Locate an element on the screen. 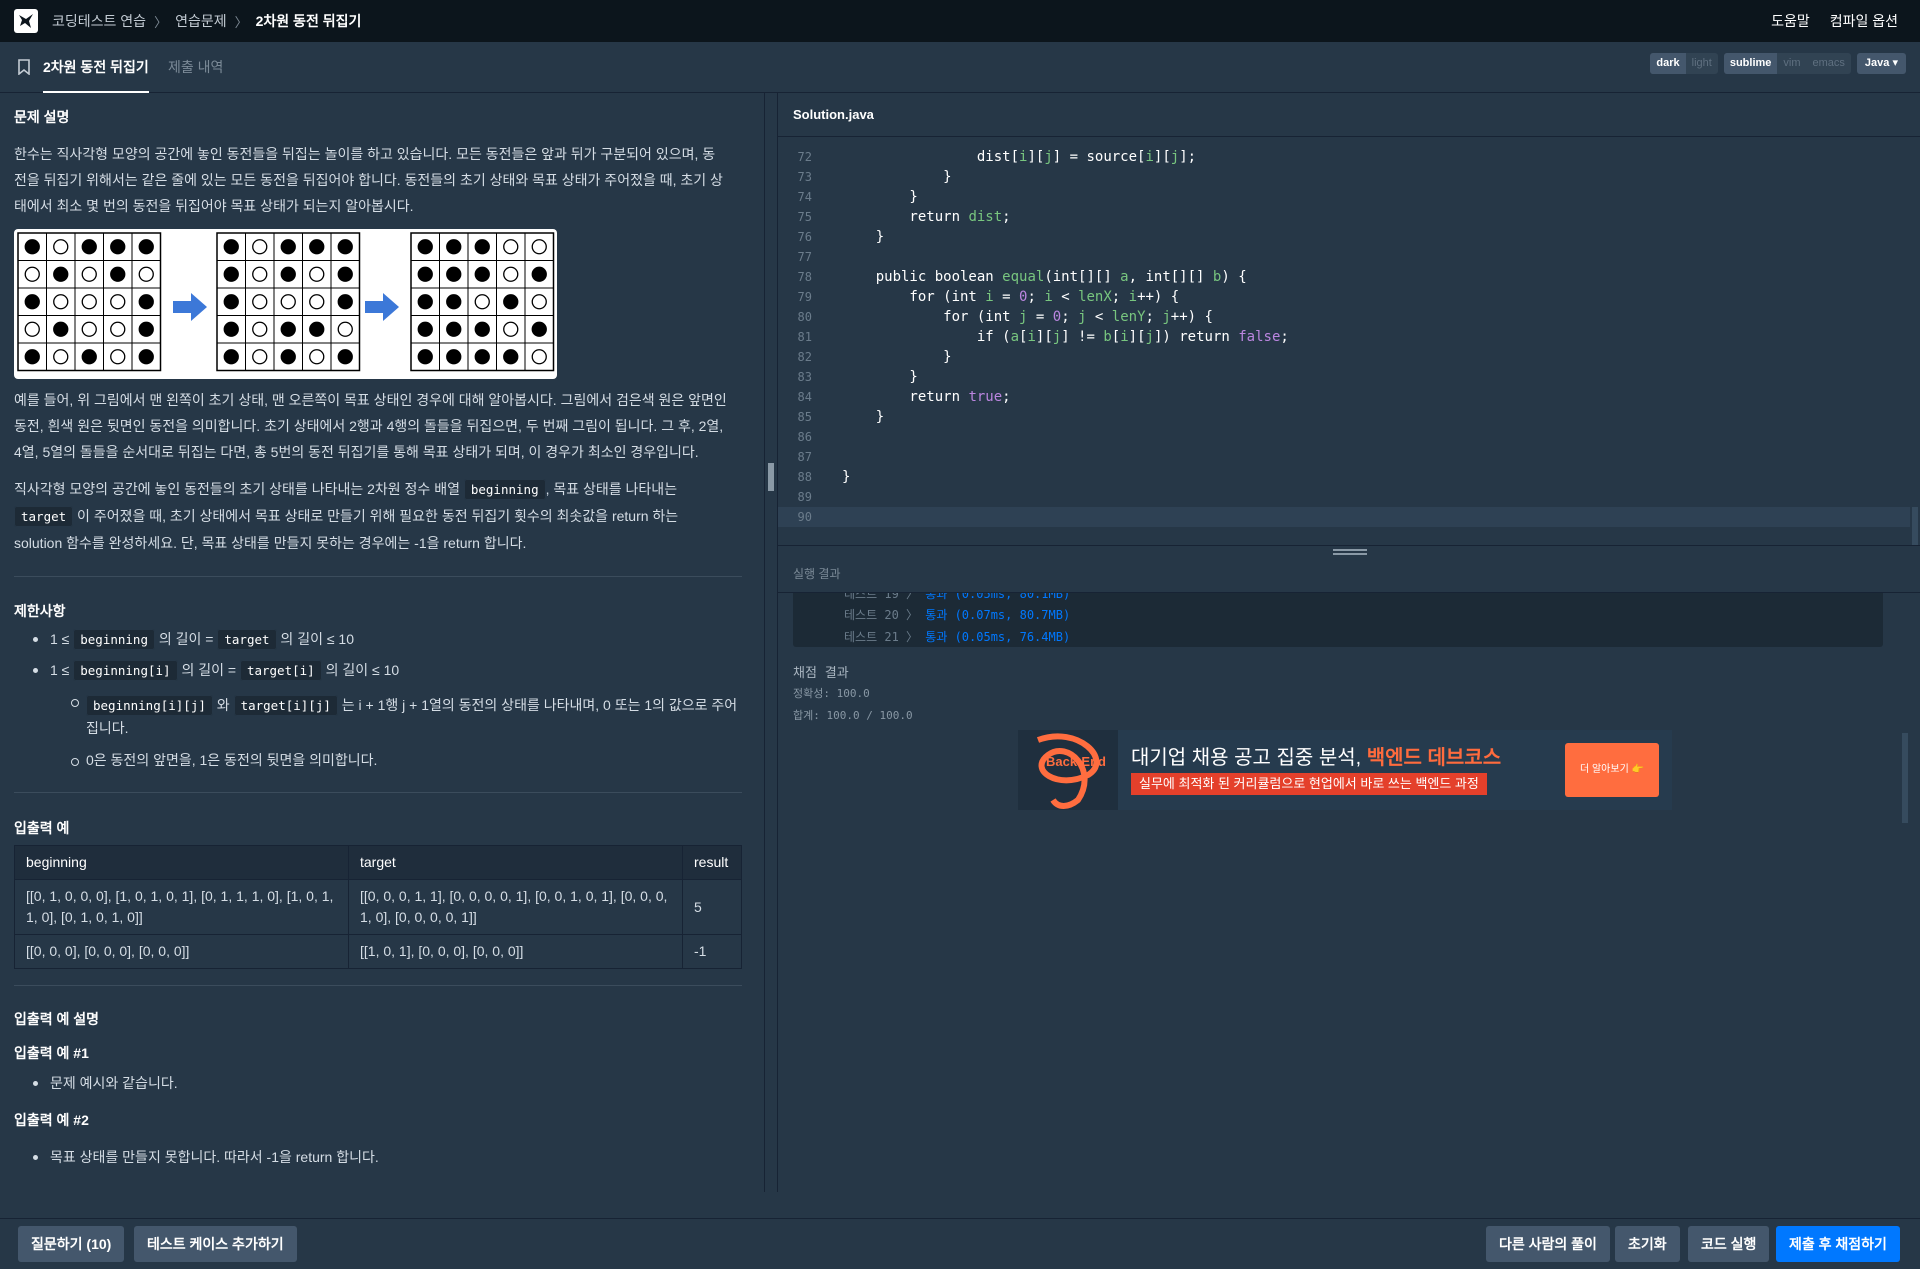 Image resolution: width=1920 pixels, height=1269 pixels. chevron-right-icon: 〉 is located at coordinates (241, 22).